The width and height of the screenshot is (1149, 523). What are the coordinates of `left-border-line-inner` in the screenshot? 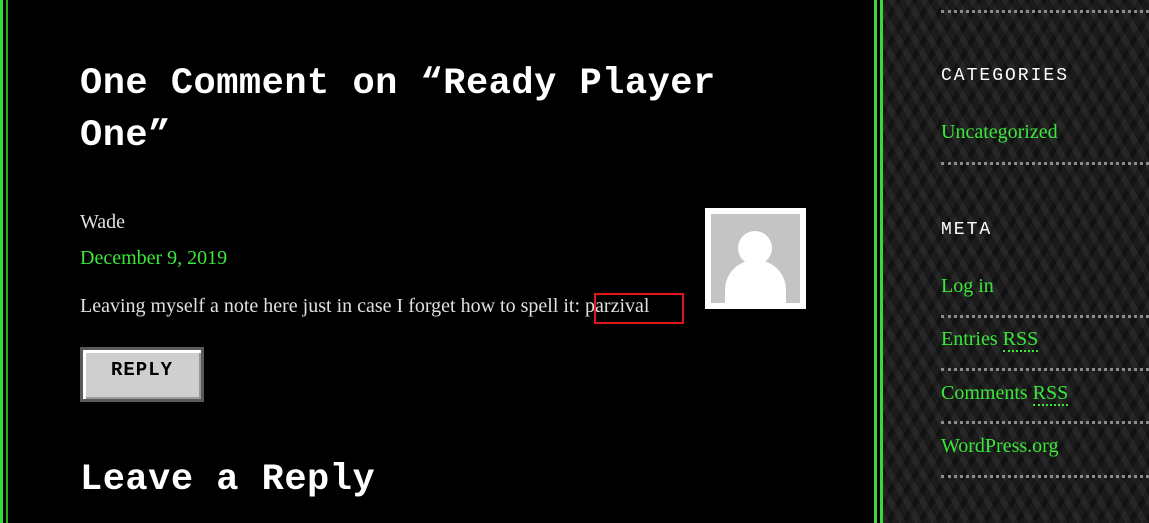 It's located at (7, 261).